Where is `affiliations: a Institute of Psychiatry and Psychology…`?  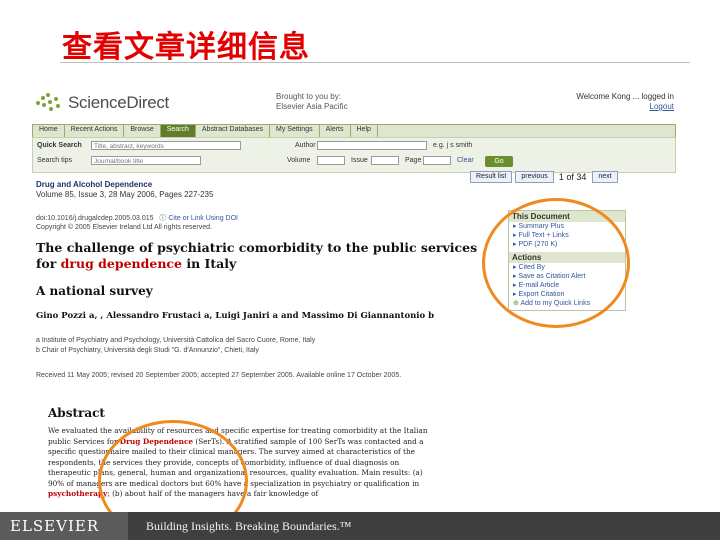
affiliations: a Institute of Psychiatry and Psychology… is located at coordinates (176, 345).